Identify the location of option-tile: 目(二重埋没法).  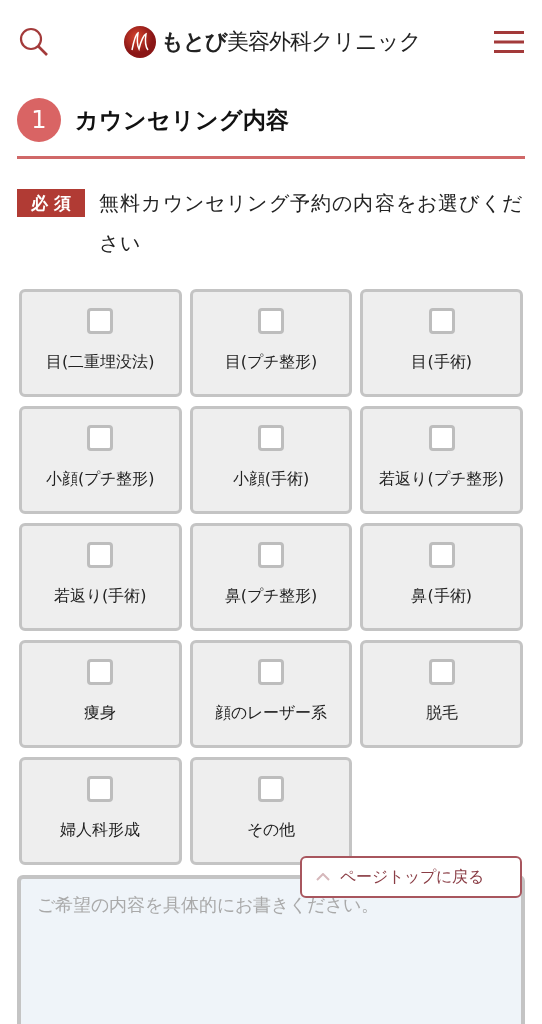
(100, 343).